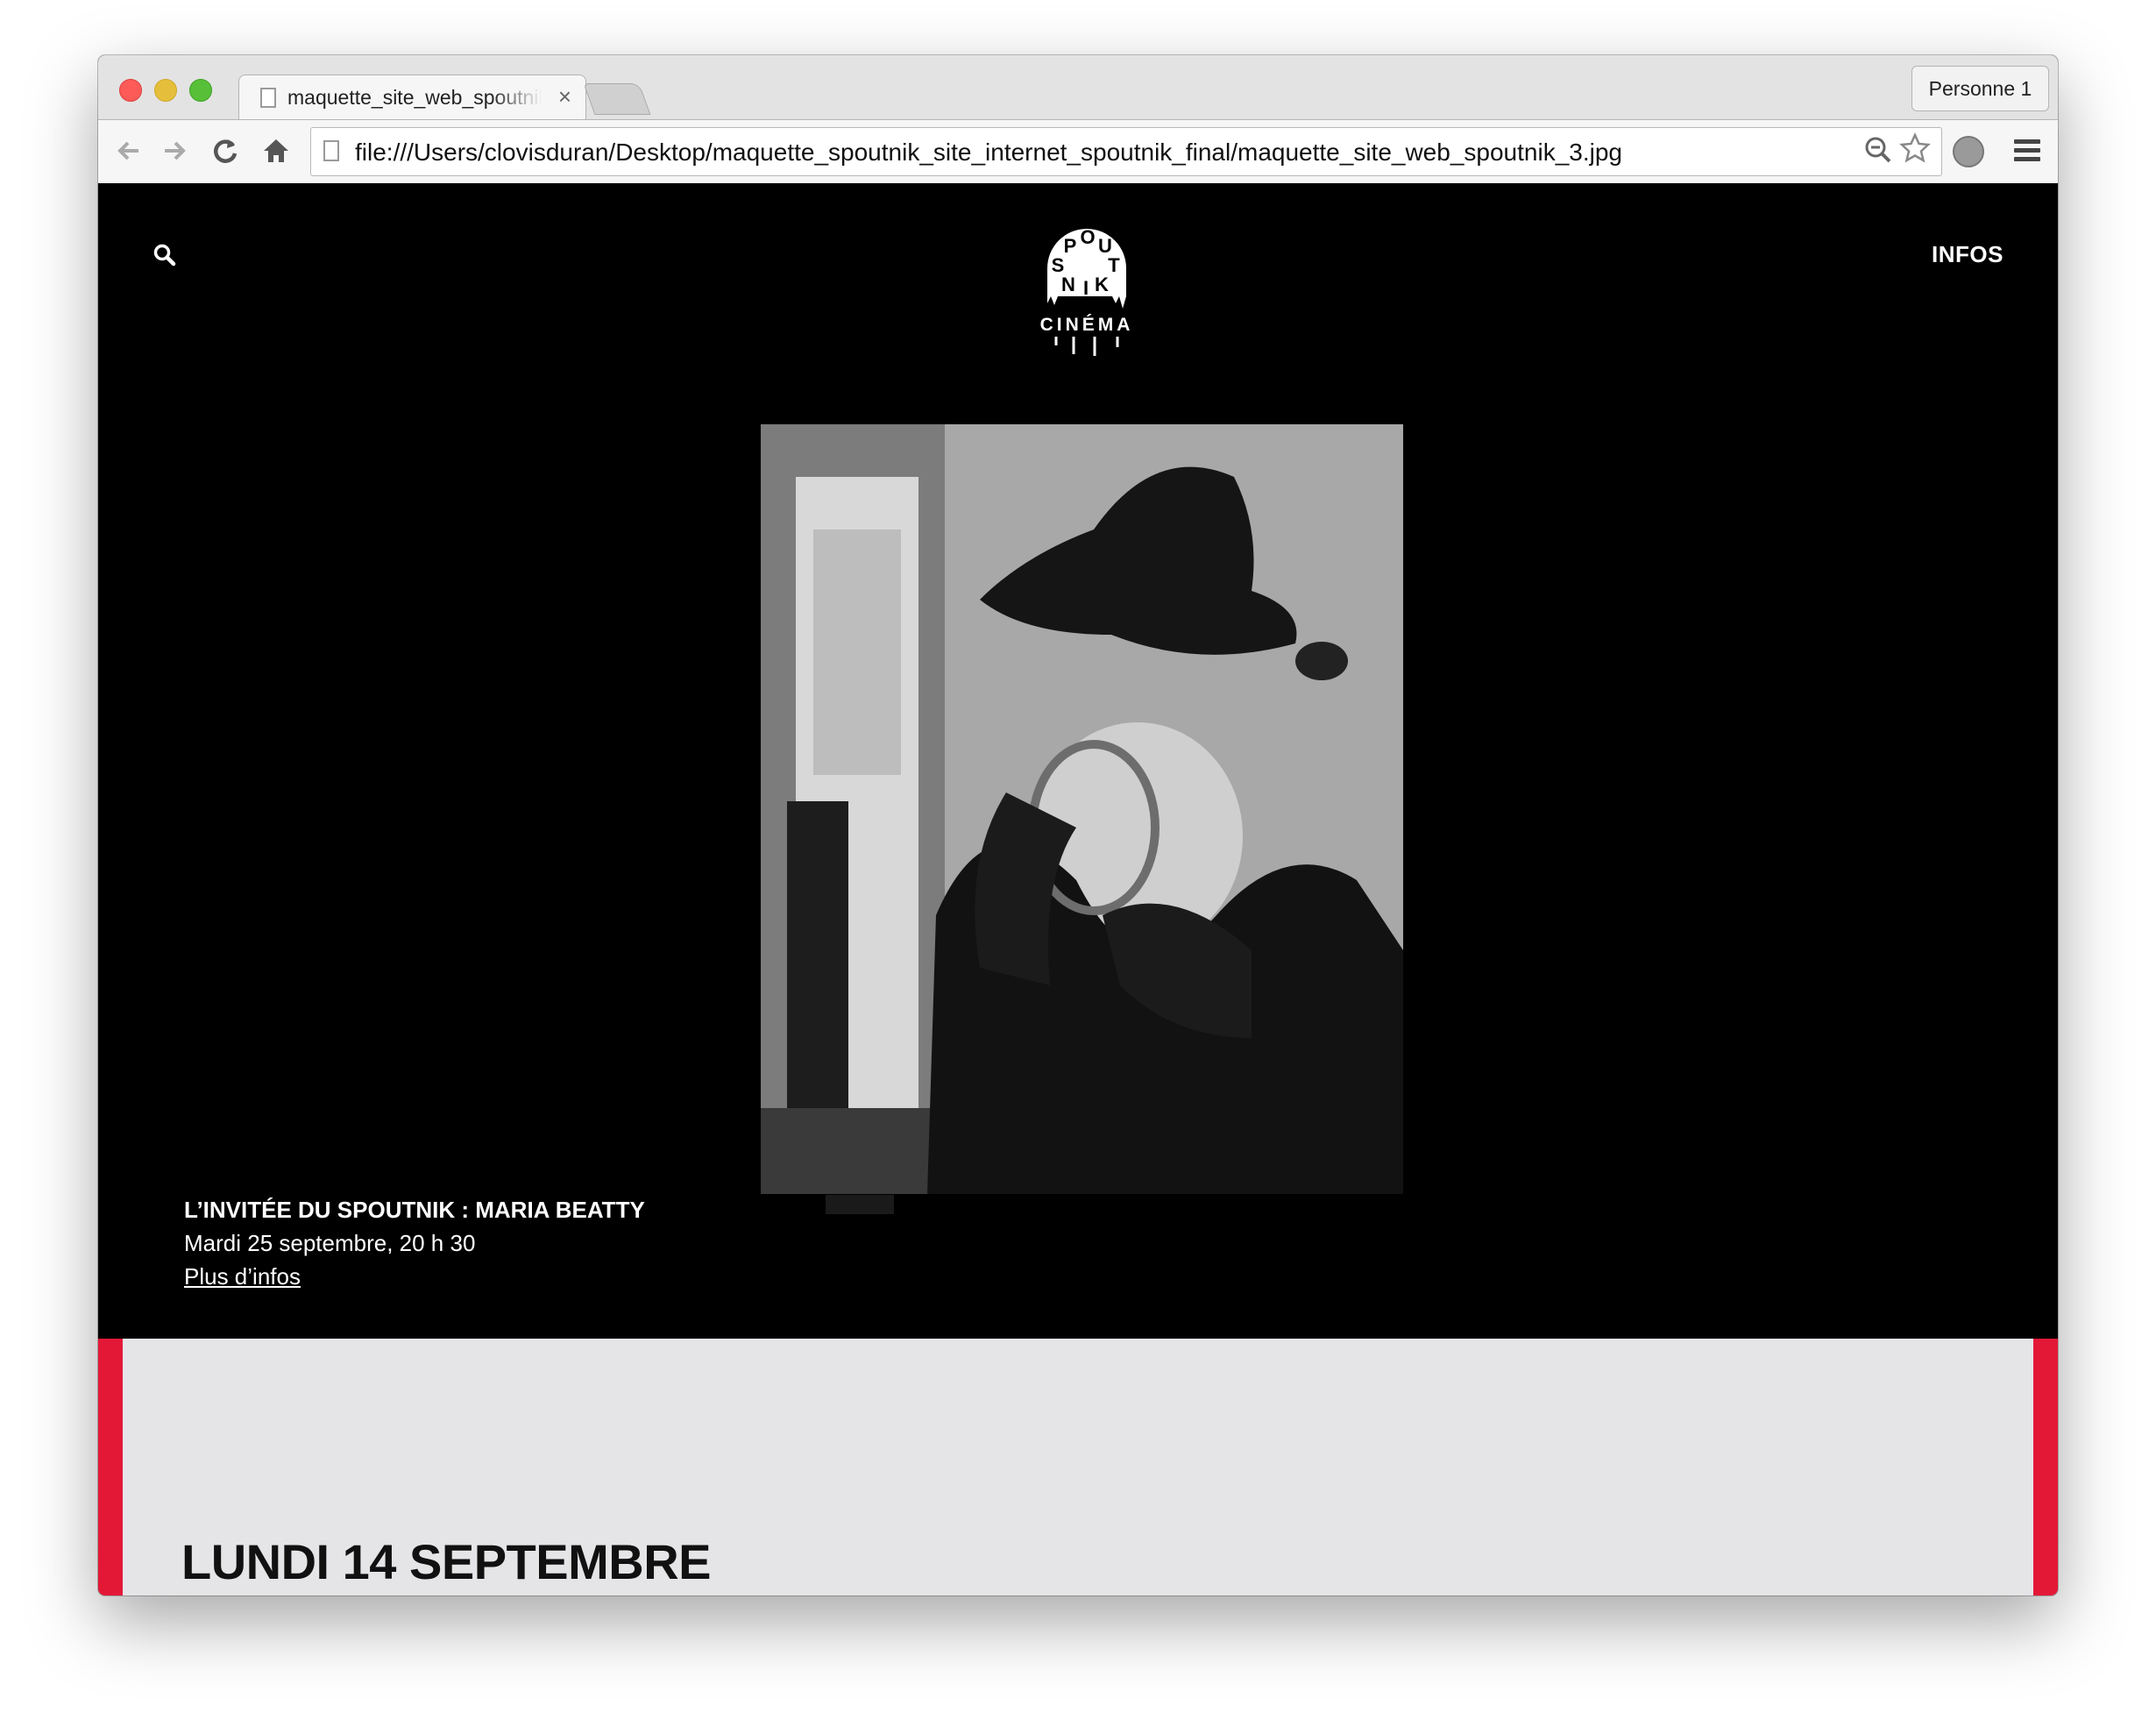  I want to click on logo-subtitle: CINÉMA, so click(1087, 325).